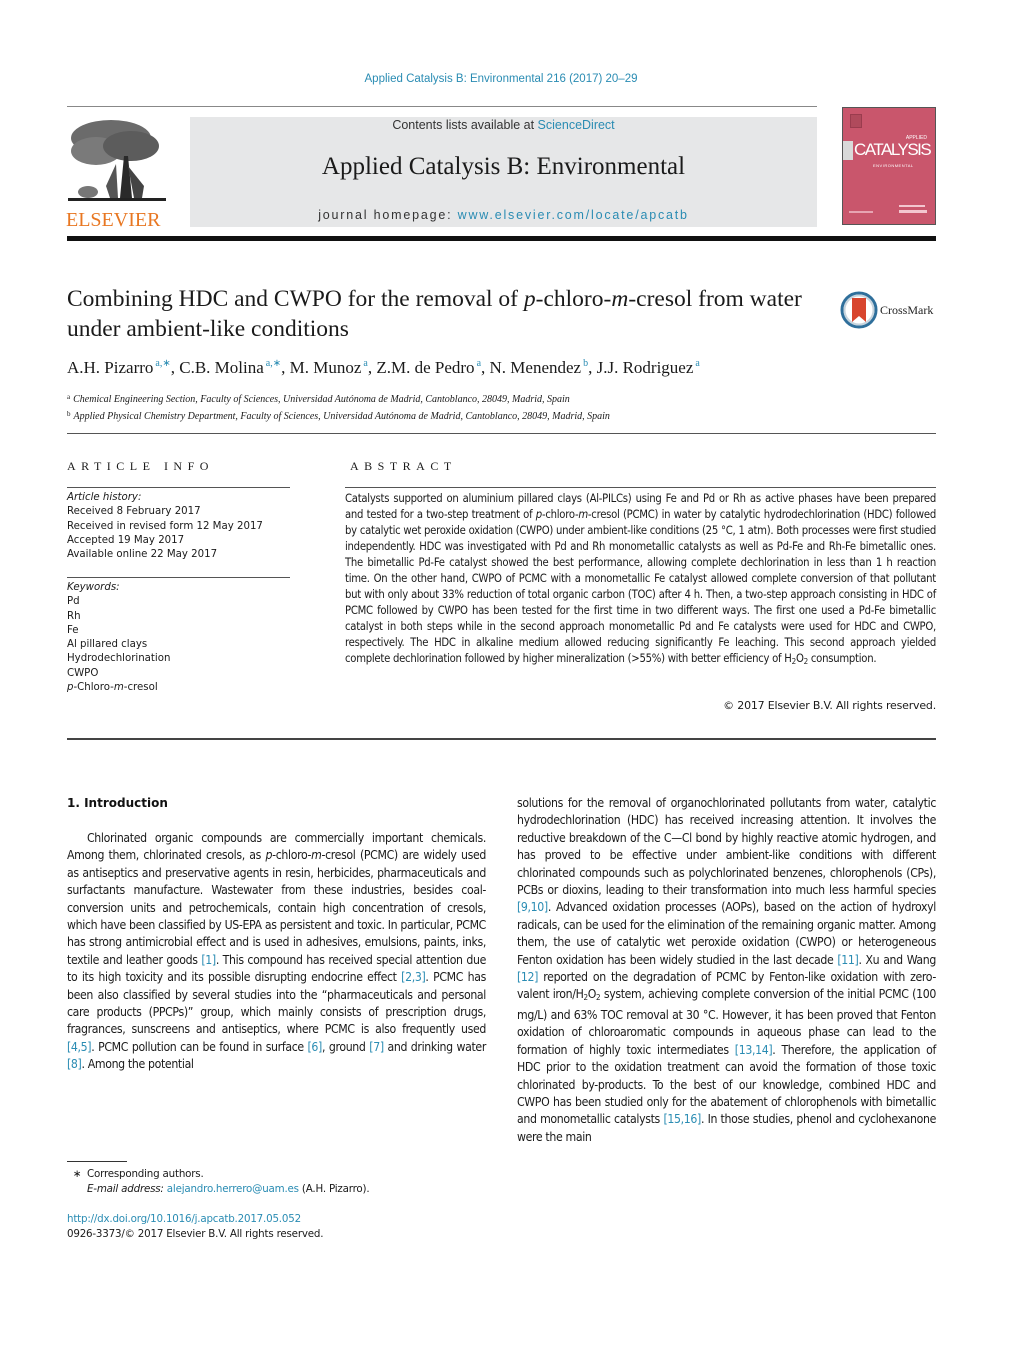  I want to click on citation-link: [13,14], so click(754, 1050).